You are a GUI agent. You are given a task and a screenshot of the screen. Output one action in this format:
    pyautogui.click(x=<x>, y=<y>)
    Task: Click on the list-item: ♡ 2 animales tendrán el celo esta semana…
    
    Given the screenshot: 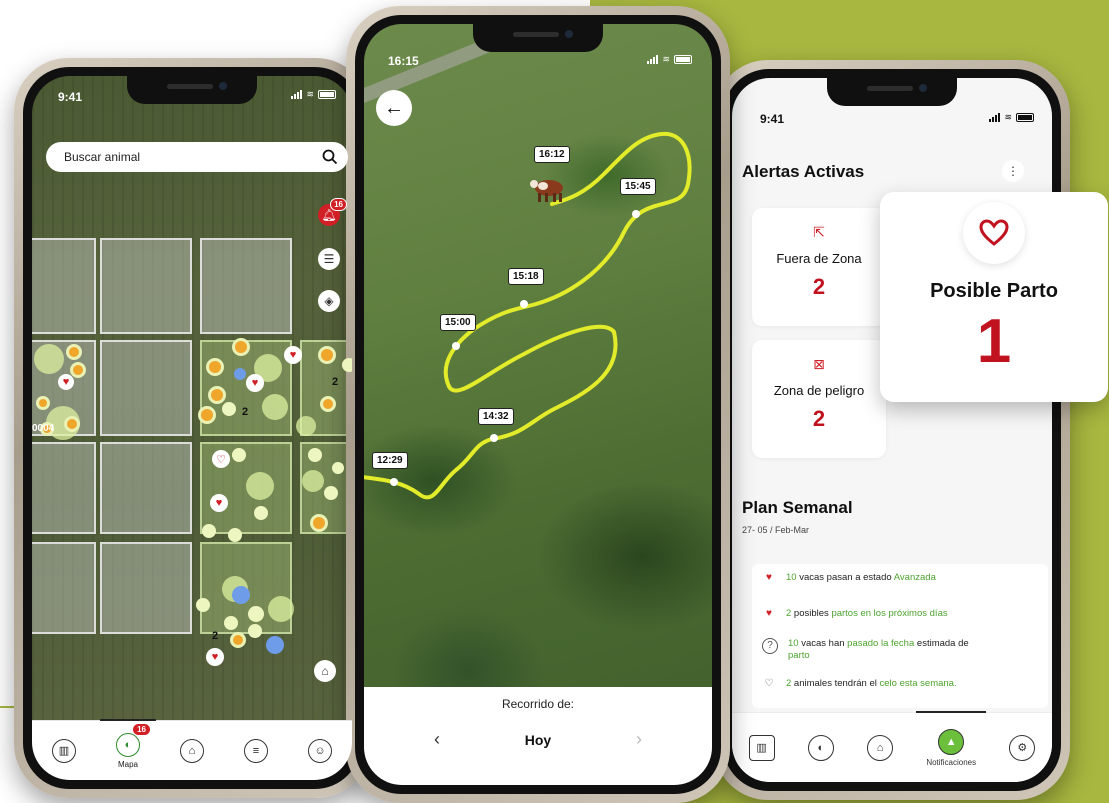 What is the action you would take?
    pyautogui.click(x=859, y=684)
    